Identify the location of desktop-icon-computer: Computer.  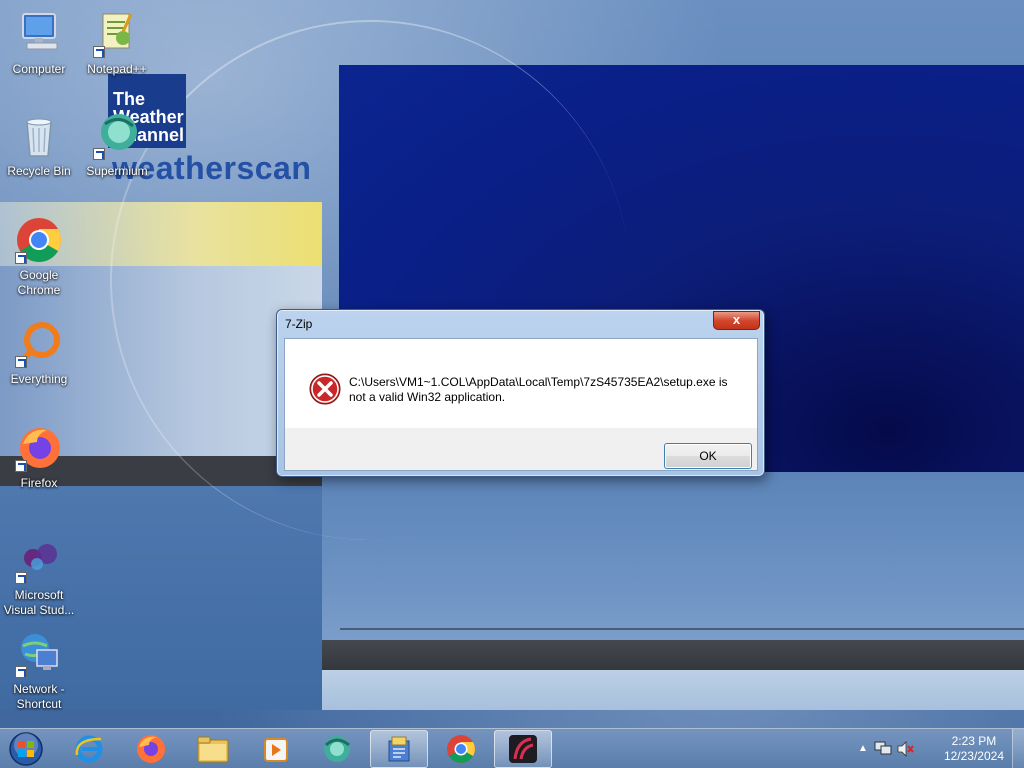
(39, 43).